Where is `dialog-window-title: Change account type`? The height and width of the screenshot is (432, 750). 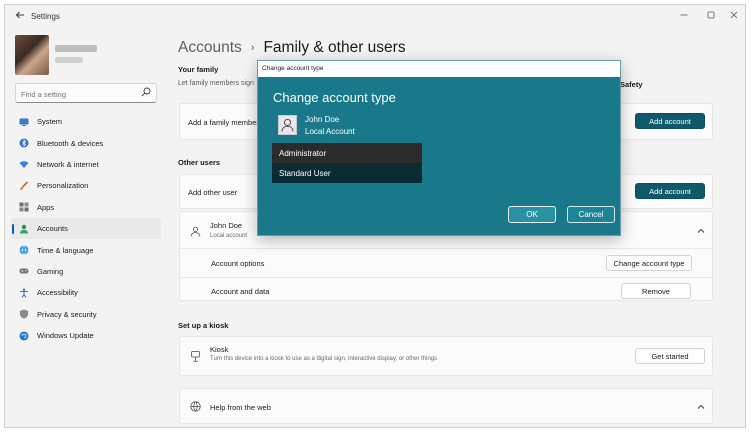 dialog-window-title: Change account type is located at coordinates (293, 68).